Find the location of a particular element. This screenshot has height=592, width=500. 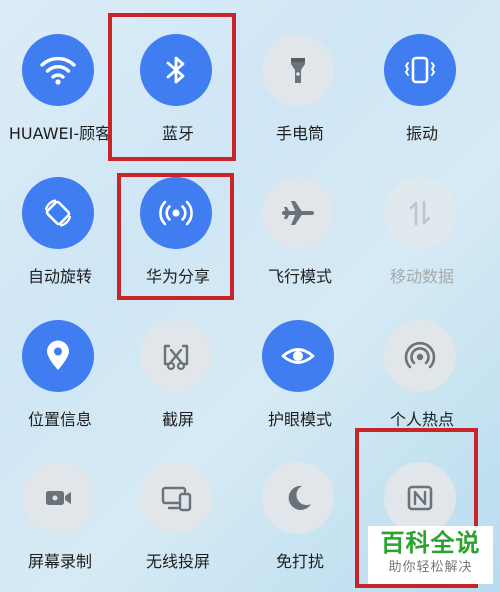

location-icon is located at coordinates (58, 355).